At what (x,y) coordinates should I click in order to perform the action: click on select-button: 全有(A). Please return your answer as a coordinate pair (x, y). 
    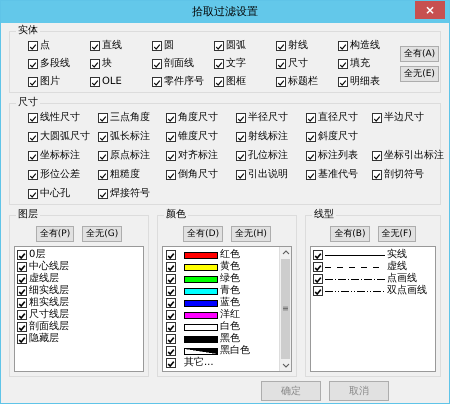
    Looking at the image, I should click on (420, 54).